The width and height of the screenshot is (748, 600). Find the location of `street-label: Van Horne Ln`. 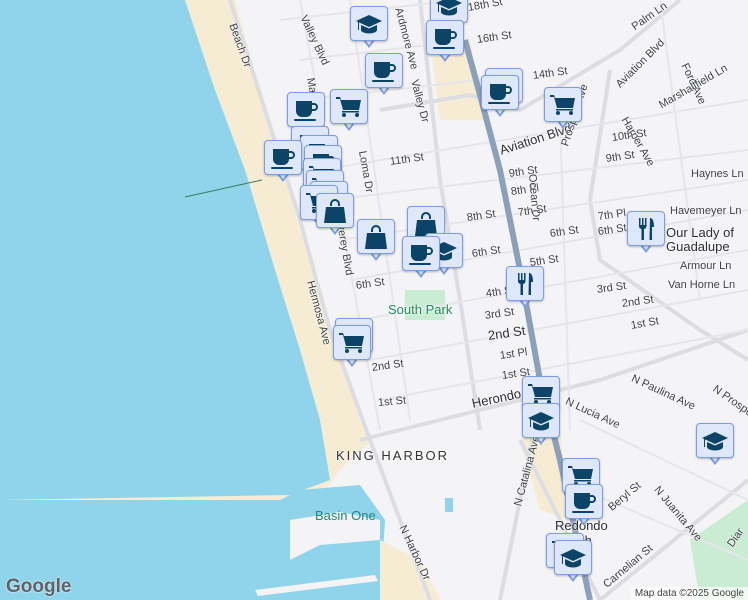

street-label: Van Horne Ln is located at coordinates (702, 285).